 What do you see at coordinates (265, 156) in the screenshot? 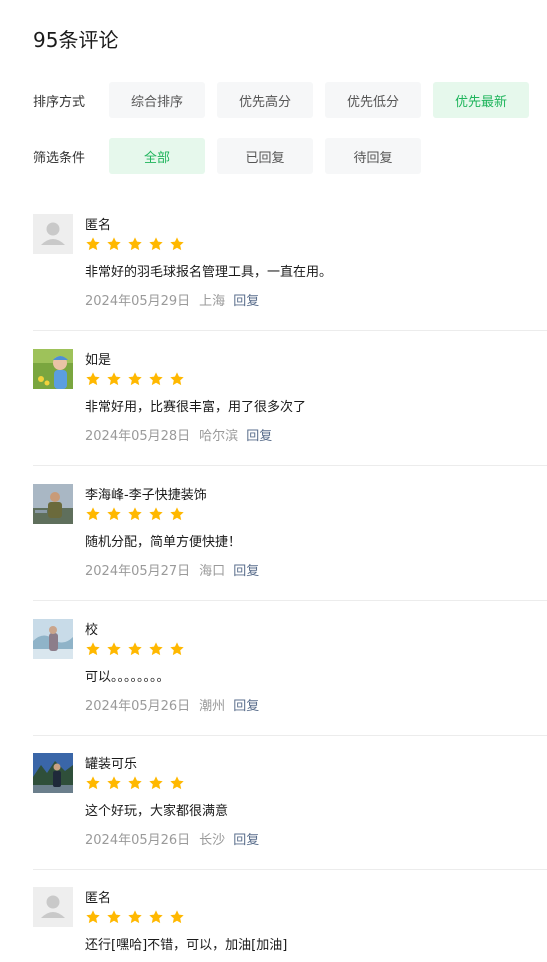
I see `filter-option-replied: 已回复` at bounding box center [265, 156].